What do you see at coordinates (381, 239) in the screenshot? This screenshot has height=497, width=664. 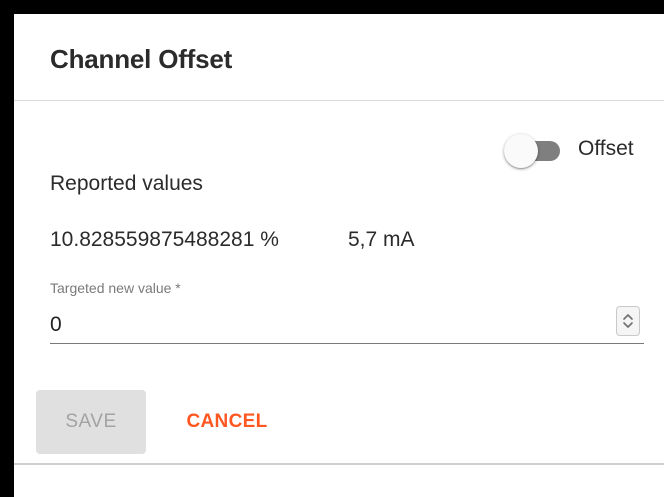 I see `reported-current-value: 5,7 mA` at bounding box center [381, 239].